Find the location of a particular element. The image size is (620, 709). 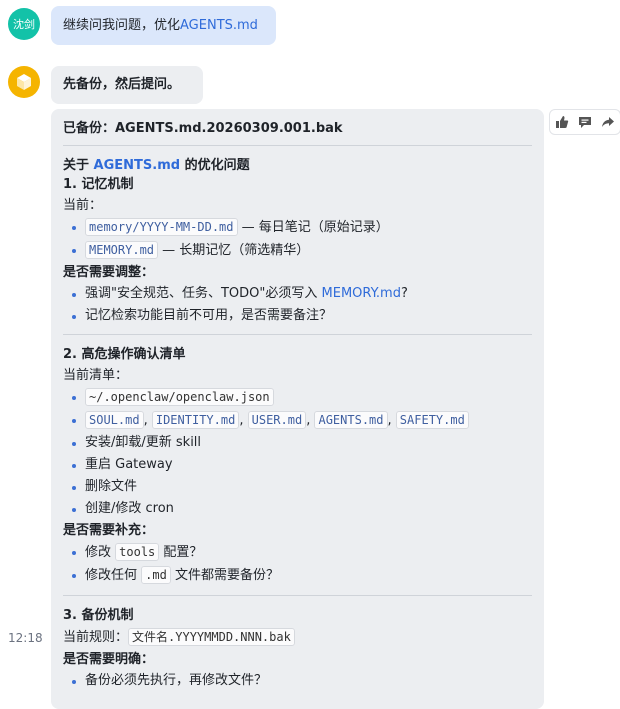

list-item-text: 强调"安全规范、任务、TODO"必须写入 is located at coordinates (203, 293).